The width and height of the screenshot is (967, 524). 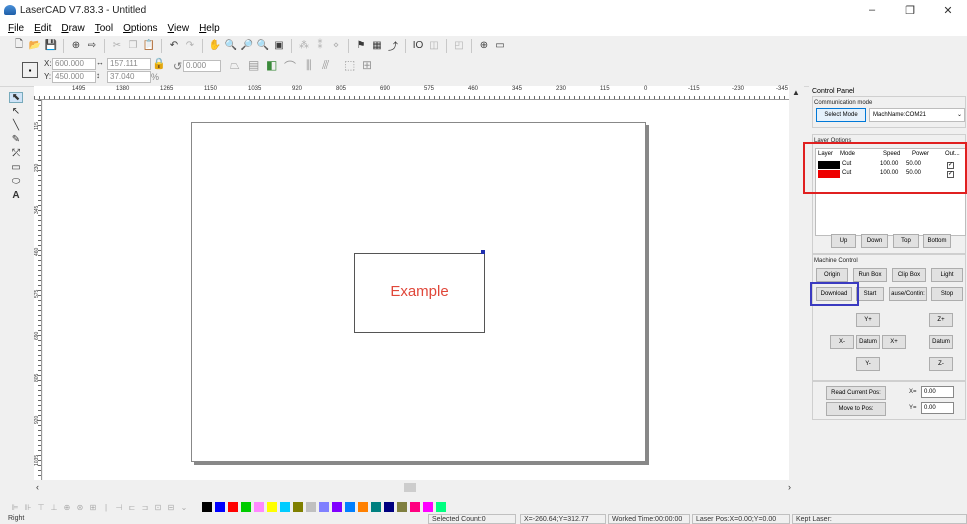 What do you see at coordinates (253, 65) in the screenshot?
I see `mirror-v-icon: ▤` at bounding box center [253, 65].